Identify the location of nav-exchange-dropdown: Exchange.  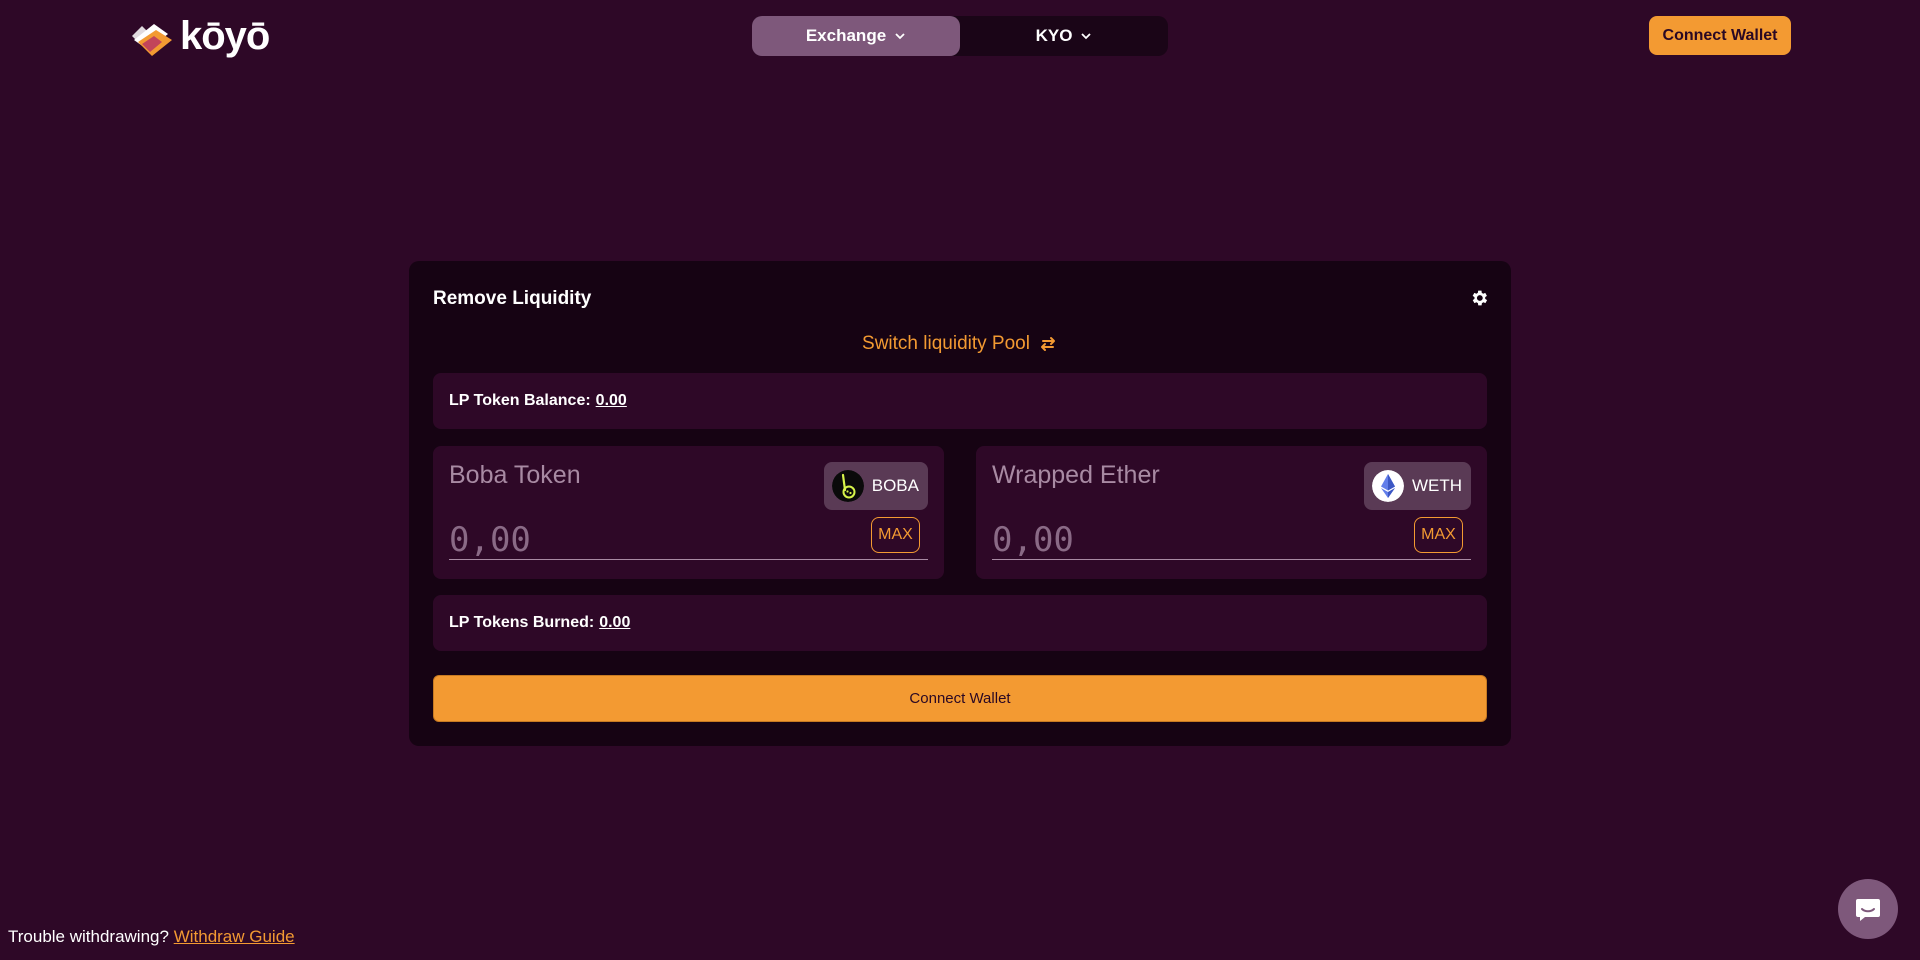
(856, 36).